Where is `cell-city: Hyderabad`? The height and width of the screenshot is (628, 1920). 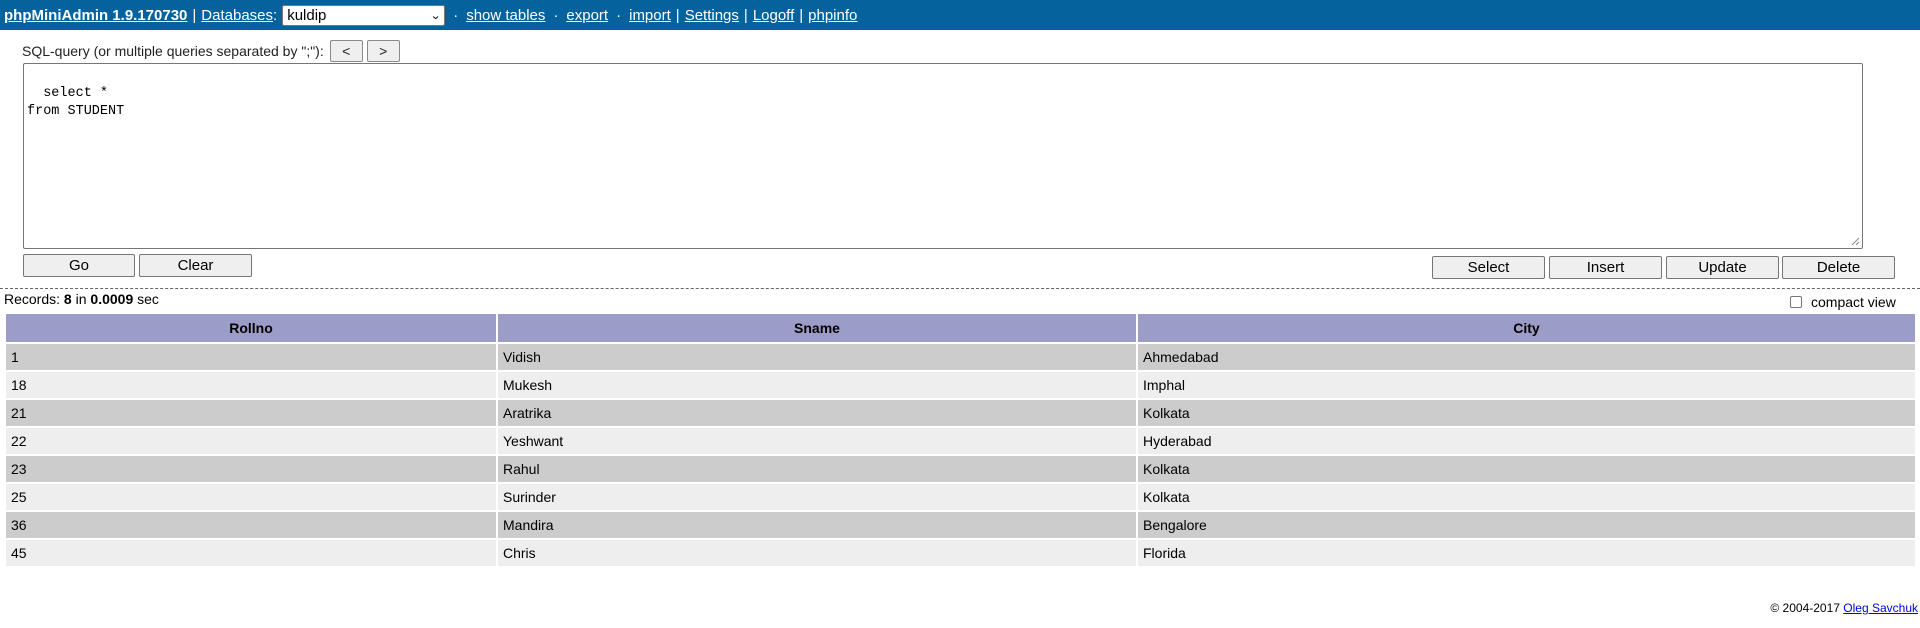 cell-city: Hyderabad is located at coordinates (1526, 442).